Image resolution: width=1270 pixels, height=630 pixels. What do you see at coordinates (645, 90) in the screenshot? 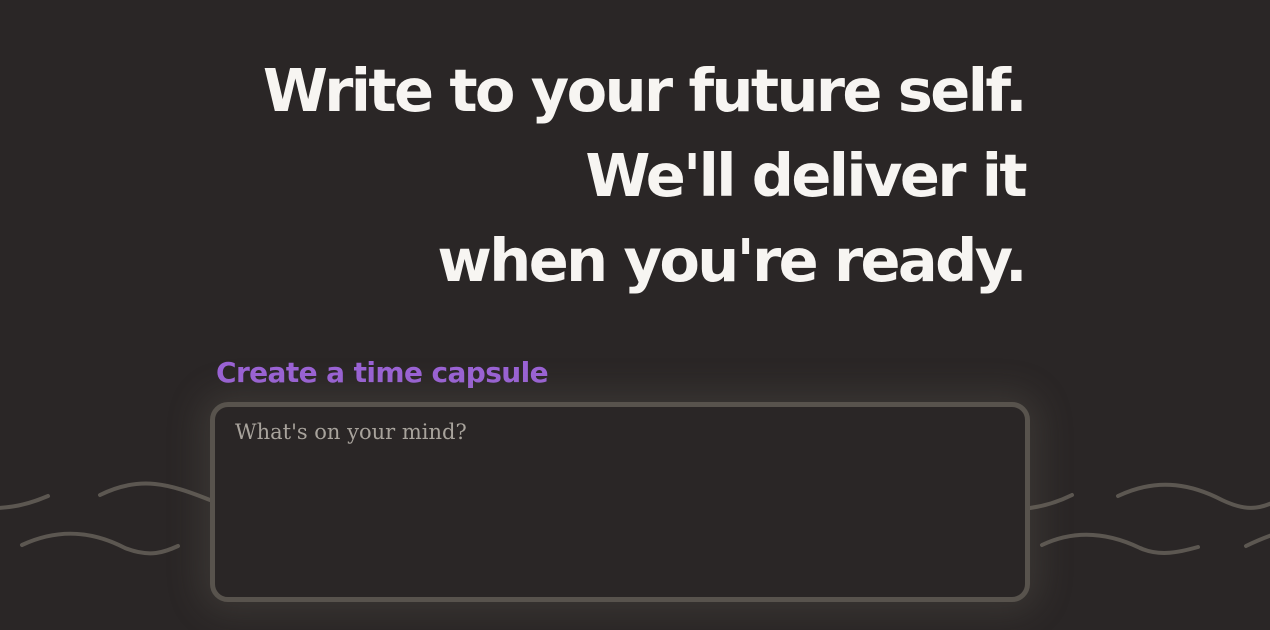
I see `hero-line-1: Write to your future self.` at bounding box center [645, 90].